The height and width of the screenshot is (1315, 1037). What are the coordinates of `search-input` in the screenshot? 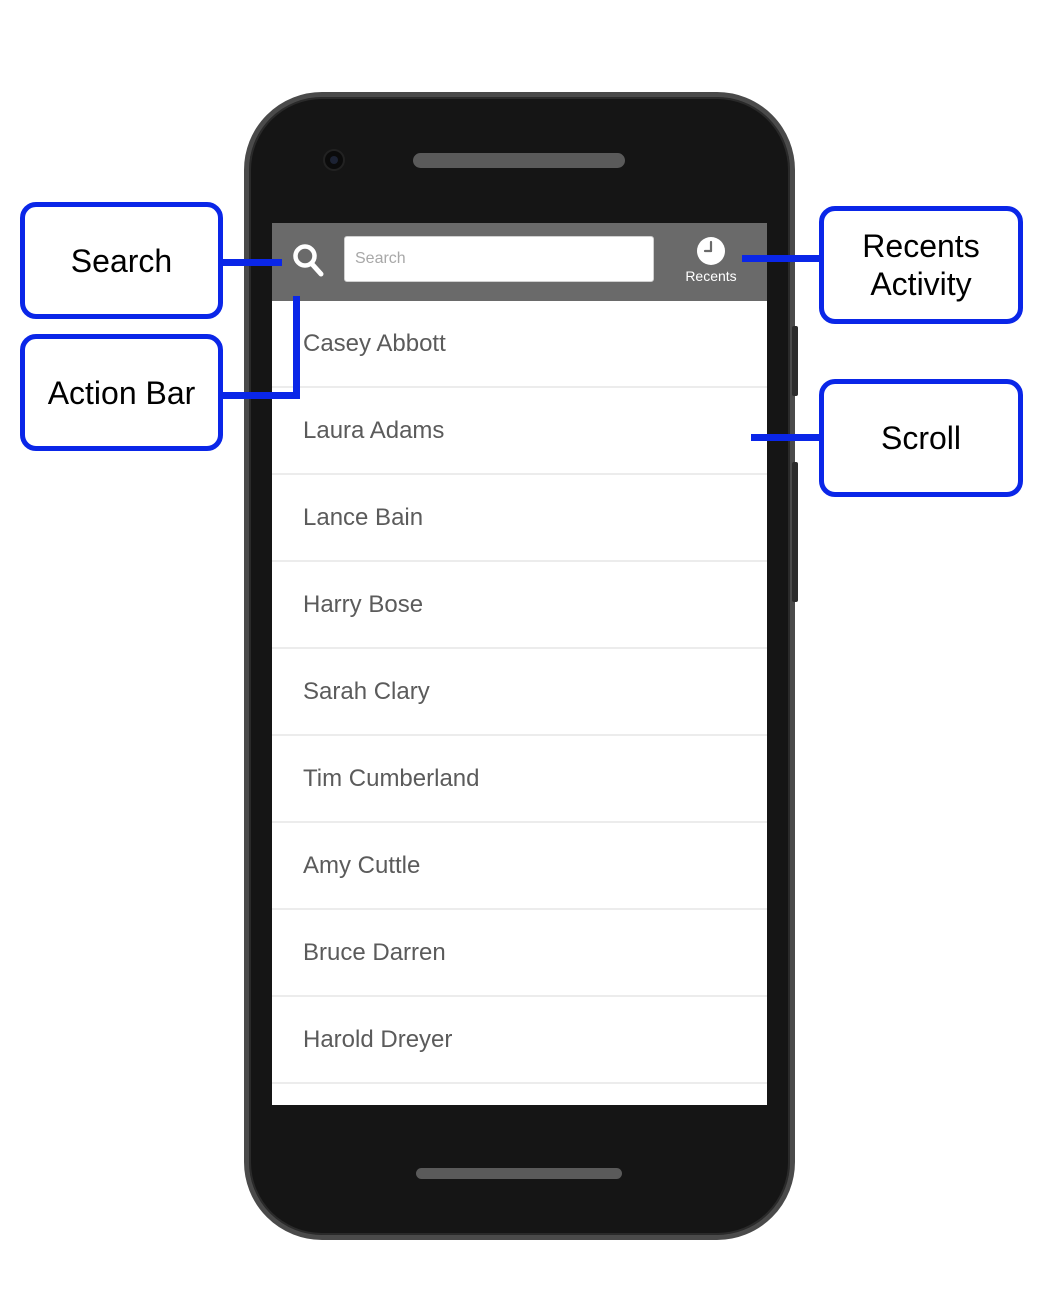 It's located at (499, 259).